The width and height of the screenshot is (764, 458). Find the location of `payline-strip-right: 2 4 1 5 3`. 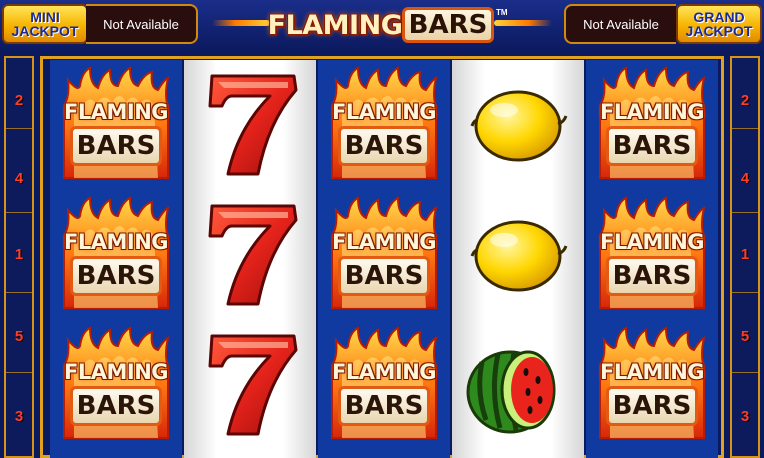

payline-strip-right: 2 4 1 5 3 is located at coordinates (745, 257).